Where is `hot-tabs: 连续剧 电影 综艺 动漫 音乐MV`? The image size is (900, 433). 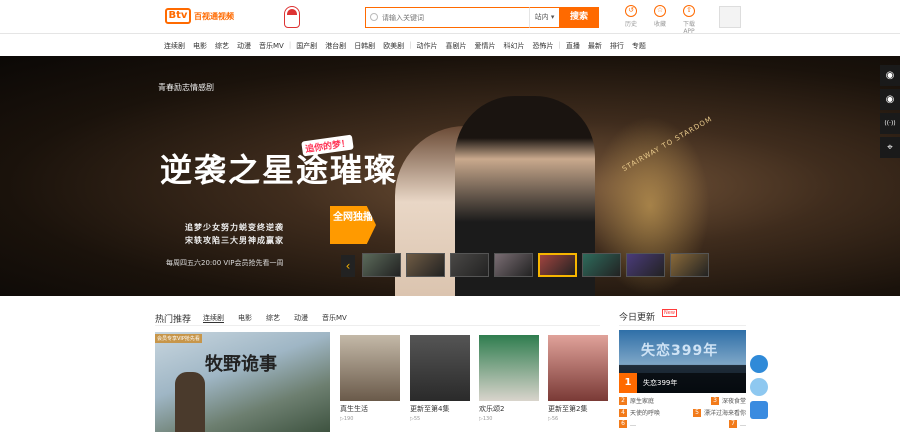
hot-tabs: 连续剧 电影 综艺 动漫 音乐MV is located at coordinates (282, 318).